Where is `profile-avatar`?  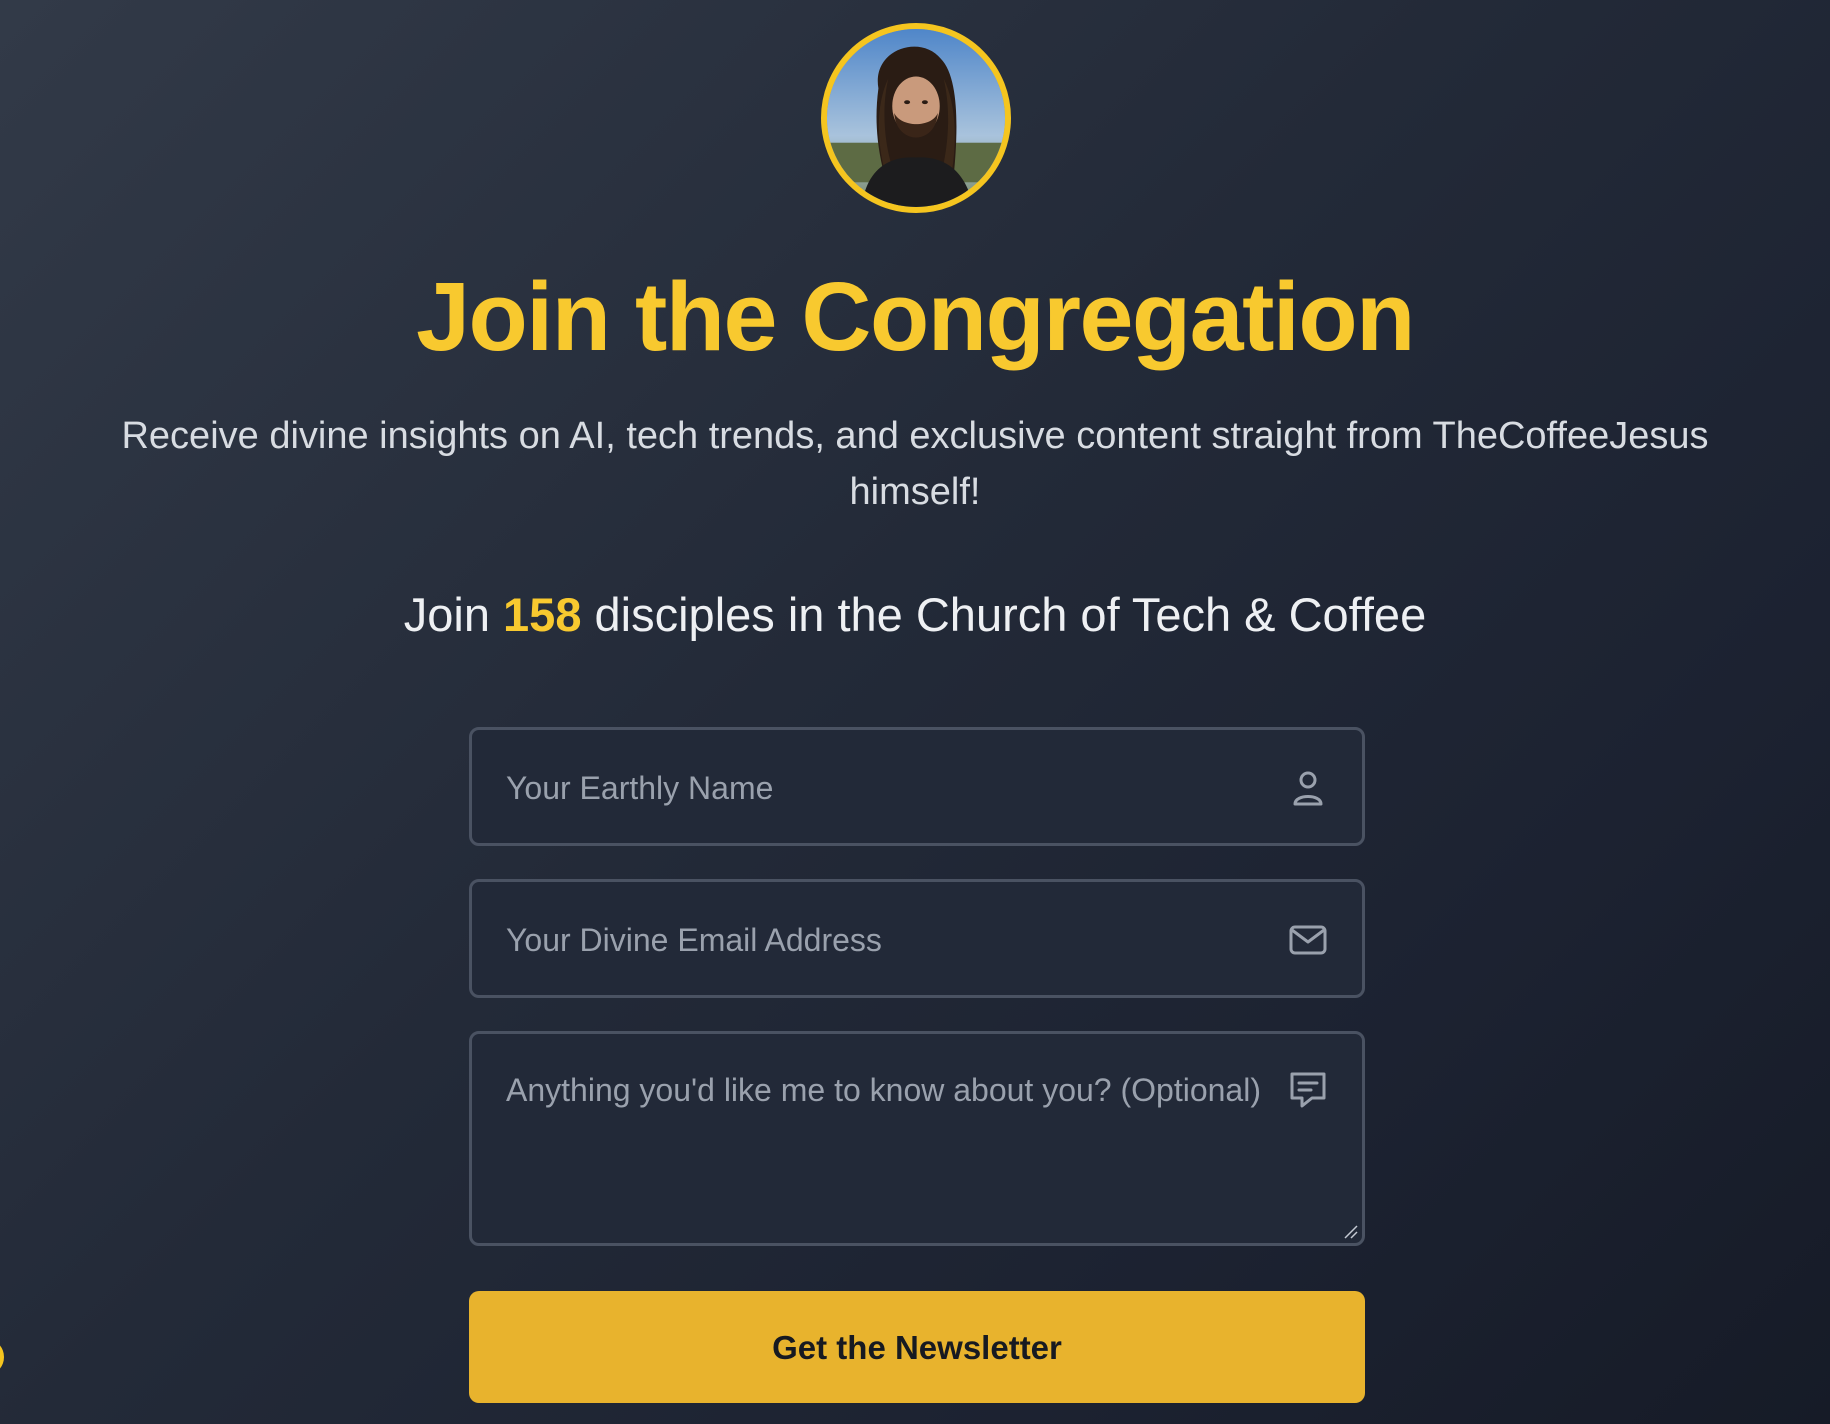 profile-avatar is located at coordinates (916, 118).